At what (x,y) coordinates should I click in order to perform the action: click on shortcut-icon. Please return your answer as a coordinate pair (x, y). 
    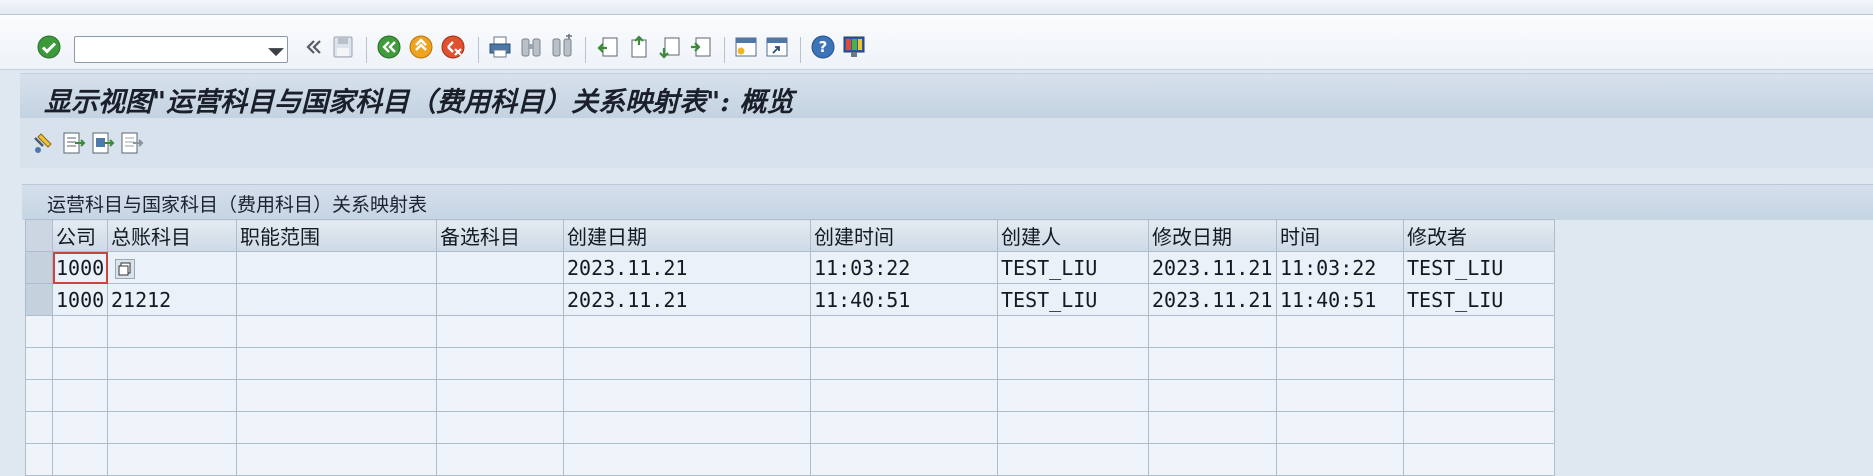
    Looking at the image, I should click on (777, 47).